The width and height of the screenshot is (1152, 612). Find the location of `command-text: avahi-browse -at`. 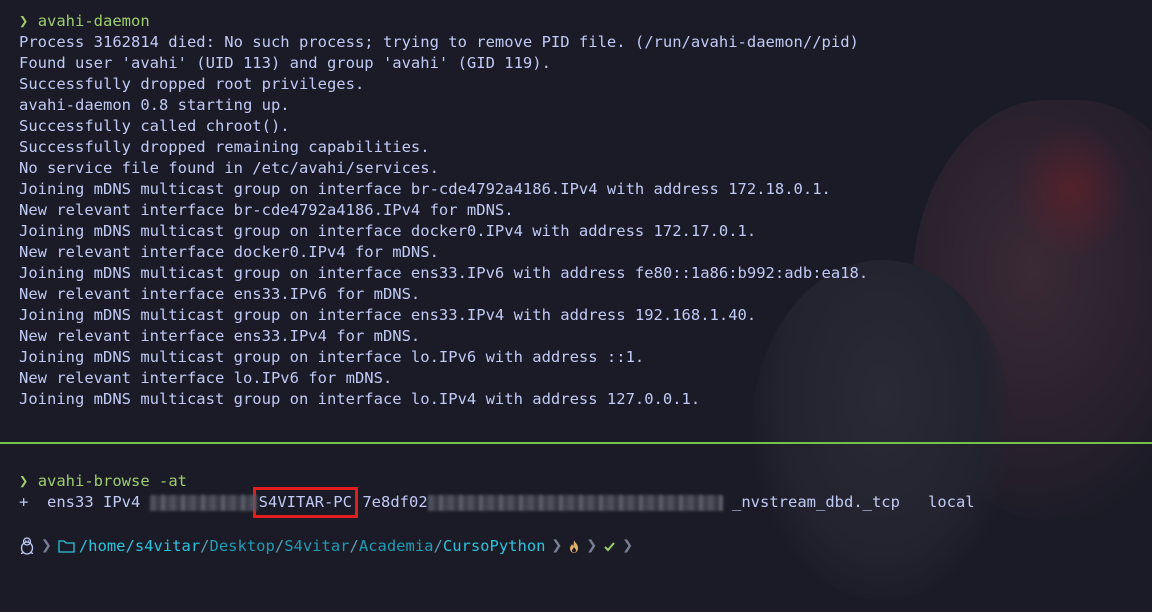

command-text: avahi-browse -at is located at coordinates (112, 481).